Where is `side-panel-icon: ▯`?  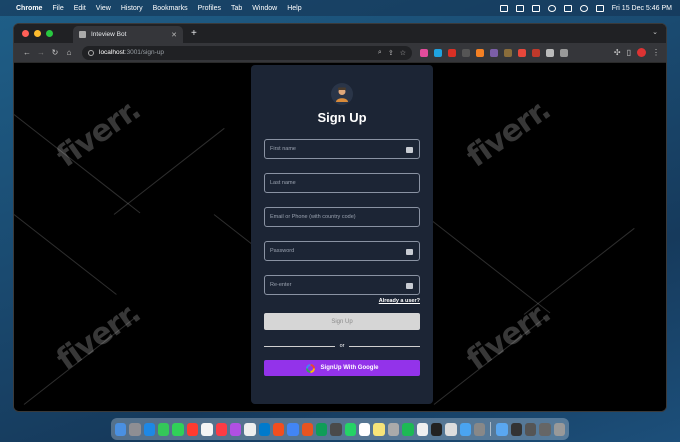 side-panel-icon: ▯ is located at coordinates (629, 52).